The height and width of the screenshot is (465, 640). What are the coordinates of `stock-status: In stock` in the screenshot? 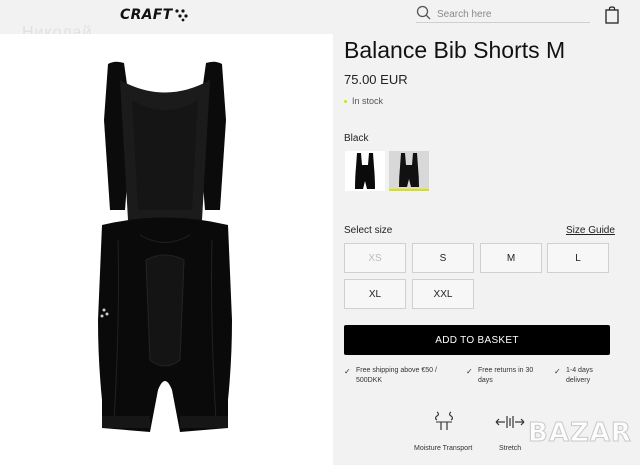 It's located at (363, 101).